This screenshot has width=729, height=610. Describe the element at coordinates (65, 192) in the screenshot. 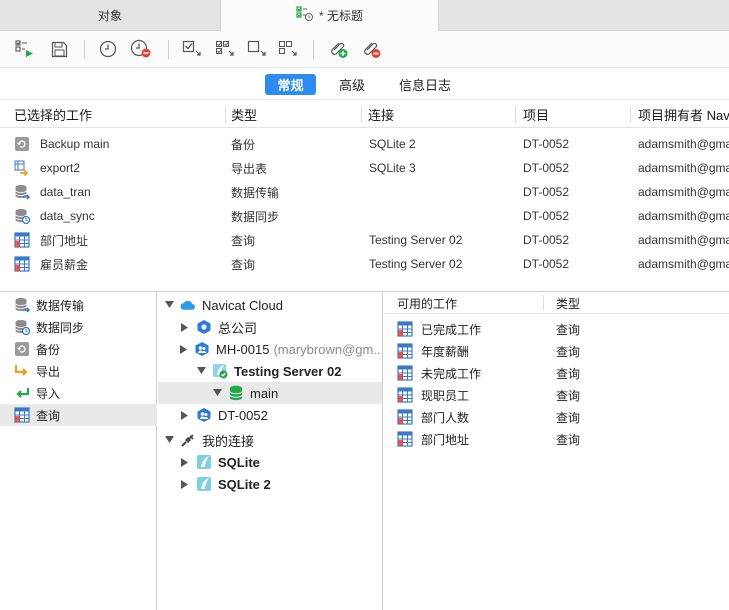

I see `job-name: data_tran` at that location.